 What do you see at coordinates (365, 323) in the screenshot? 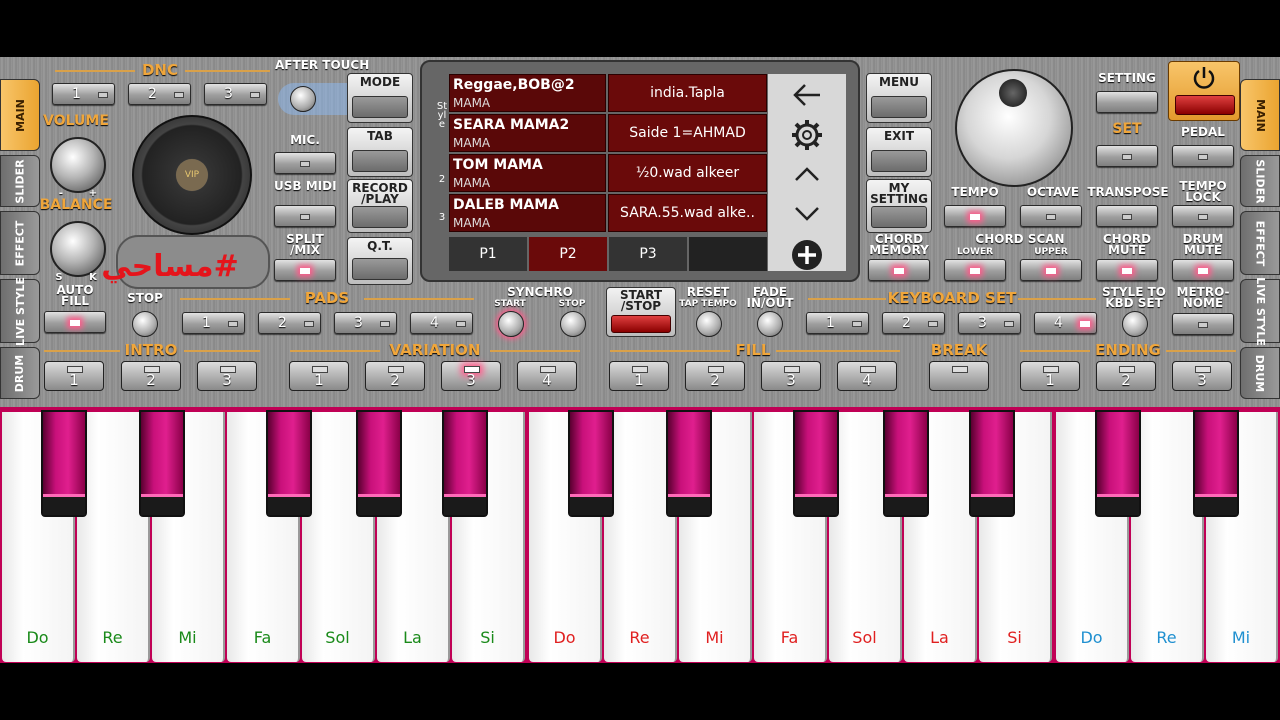
I see `pad-button-3: 3` at bounding box center [365, 323].